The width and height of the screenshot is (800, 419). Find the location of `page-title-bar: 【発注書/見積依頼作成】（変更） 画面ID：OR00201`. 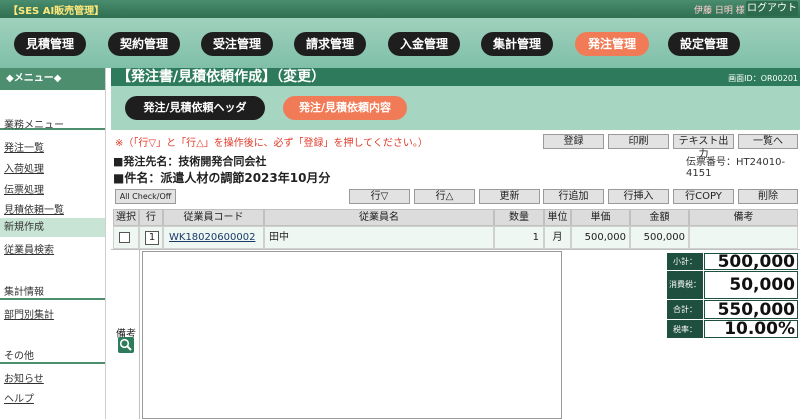

page-title-bar: 【発注書/見積依頼作成】（変更） 画面ID：OR00201 is located at coordinates (455, 77).